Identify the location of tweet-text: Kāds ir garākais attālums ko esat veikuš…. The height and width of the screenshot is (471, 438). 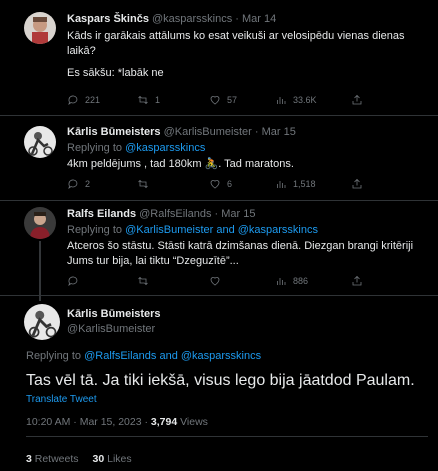
(236, 43).